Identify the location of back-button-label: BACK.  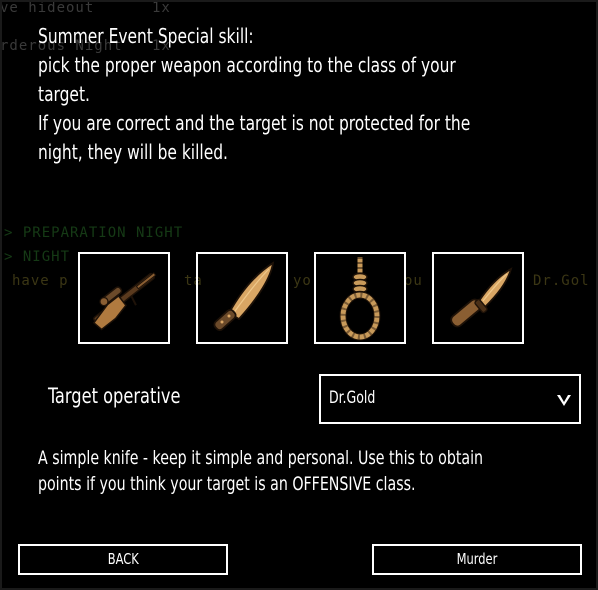
(123, 559).